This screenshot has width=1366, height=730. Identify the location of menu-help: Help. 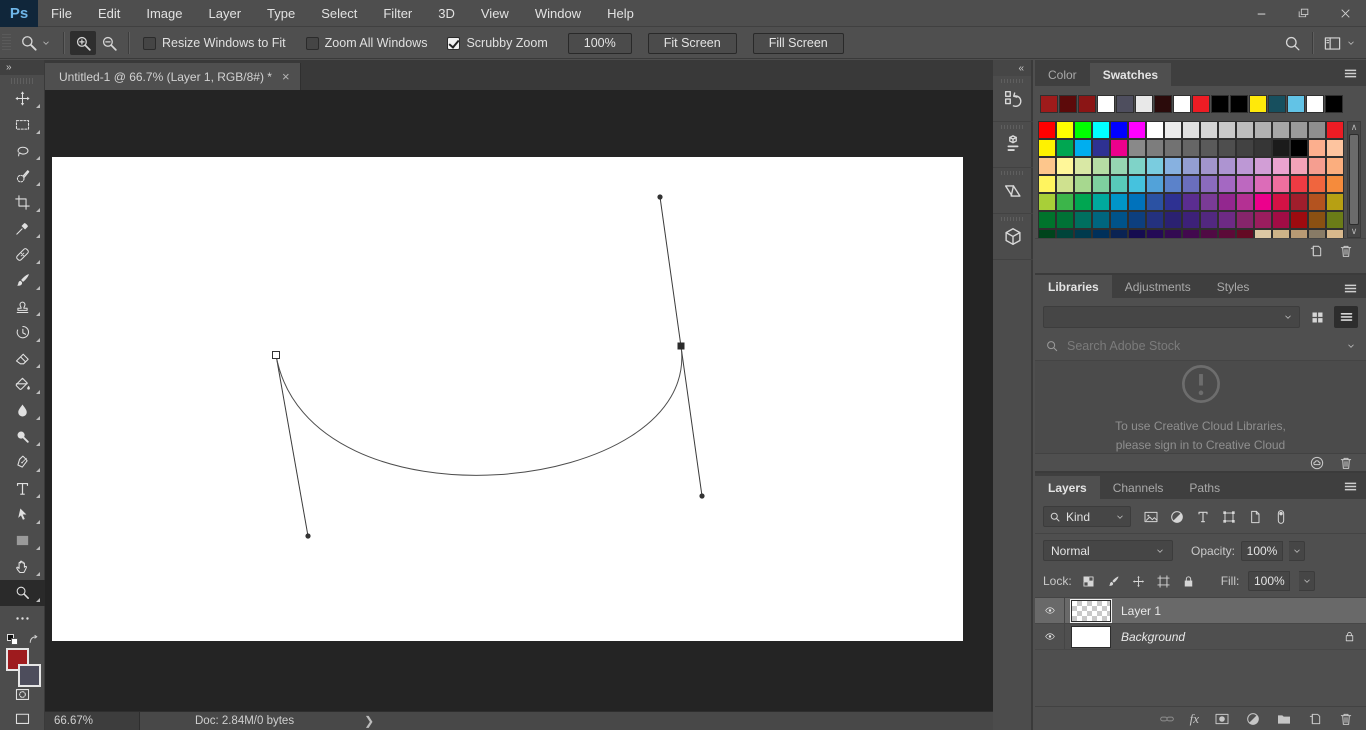
(620, 13).